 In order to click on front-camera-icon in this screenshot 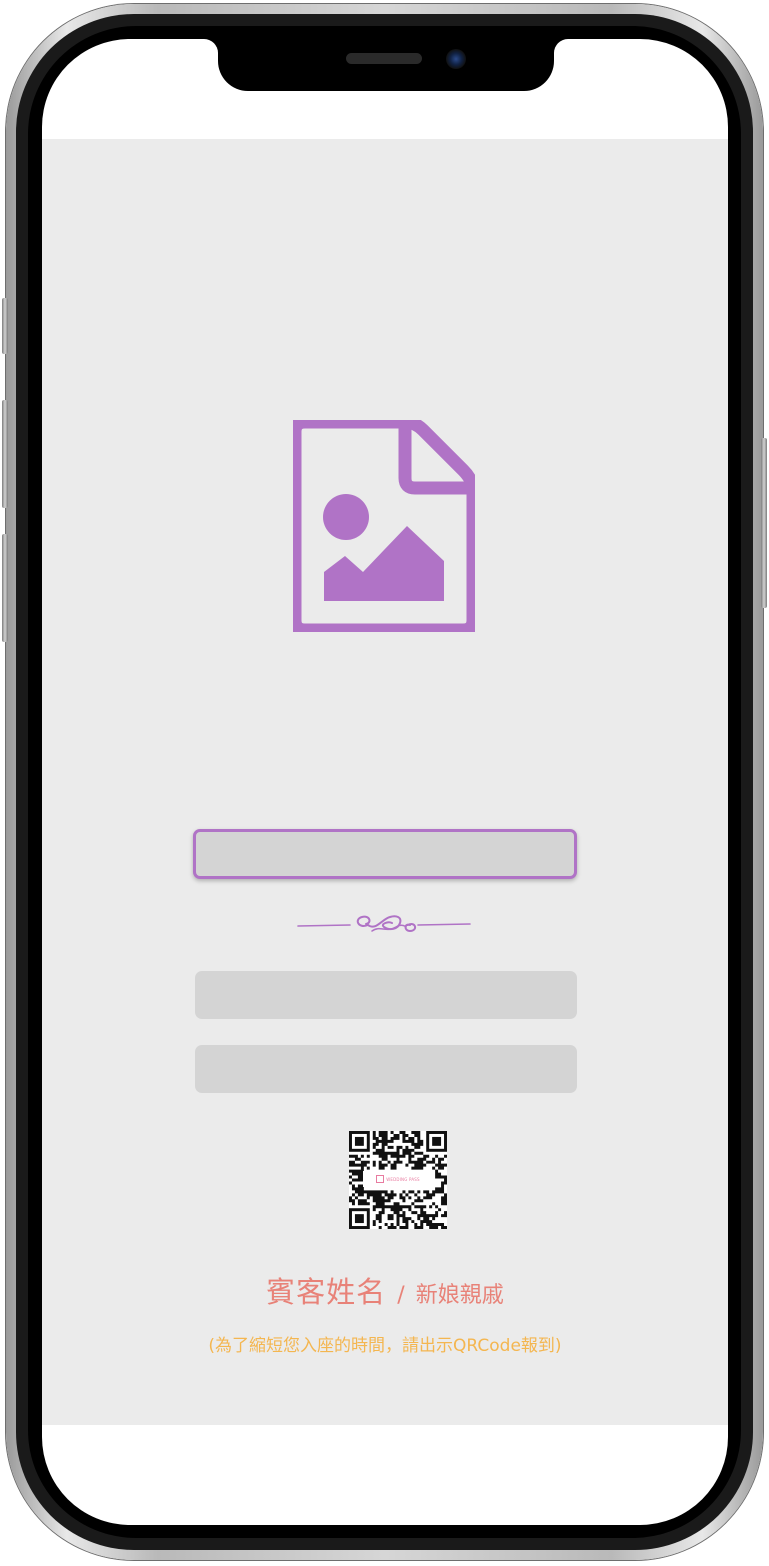, I will do `click(456, 59)`.